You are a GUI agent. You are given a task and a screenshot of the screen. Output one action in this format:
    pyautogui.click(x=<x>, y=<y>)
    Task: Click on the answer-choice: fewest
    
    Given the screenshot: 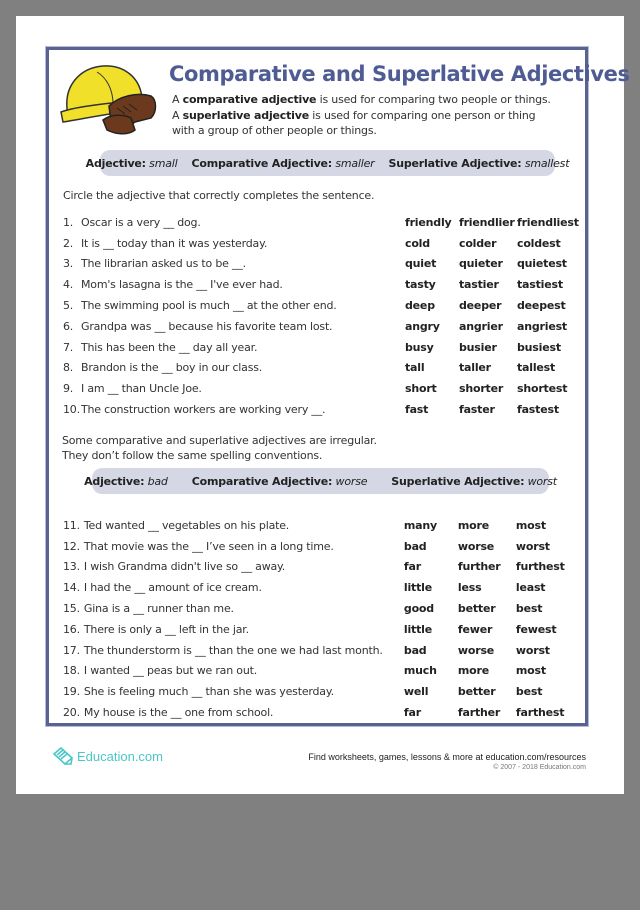 What is the action you would take?
    pyautogui.click(x=536, y=629)
    